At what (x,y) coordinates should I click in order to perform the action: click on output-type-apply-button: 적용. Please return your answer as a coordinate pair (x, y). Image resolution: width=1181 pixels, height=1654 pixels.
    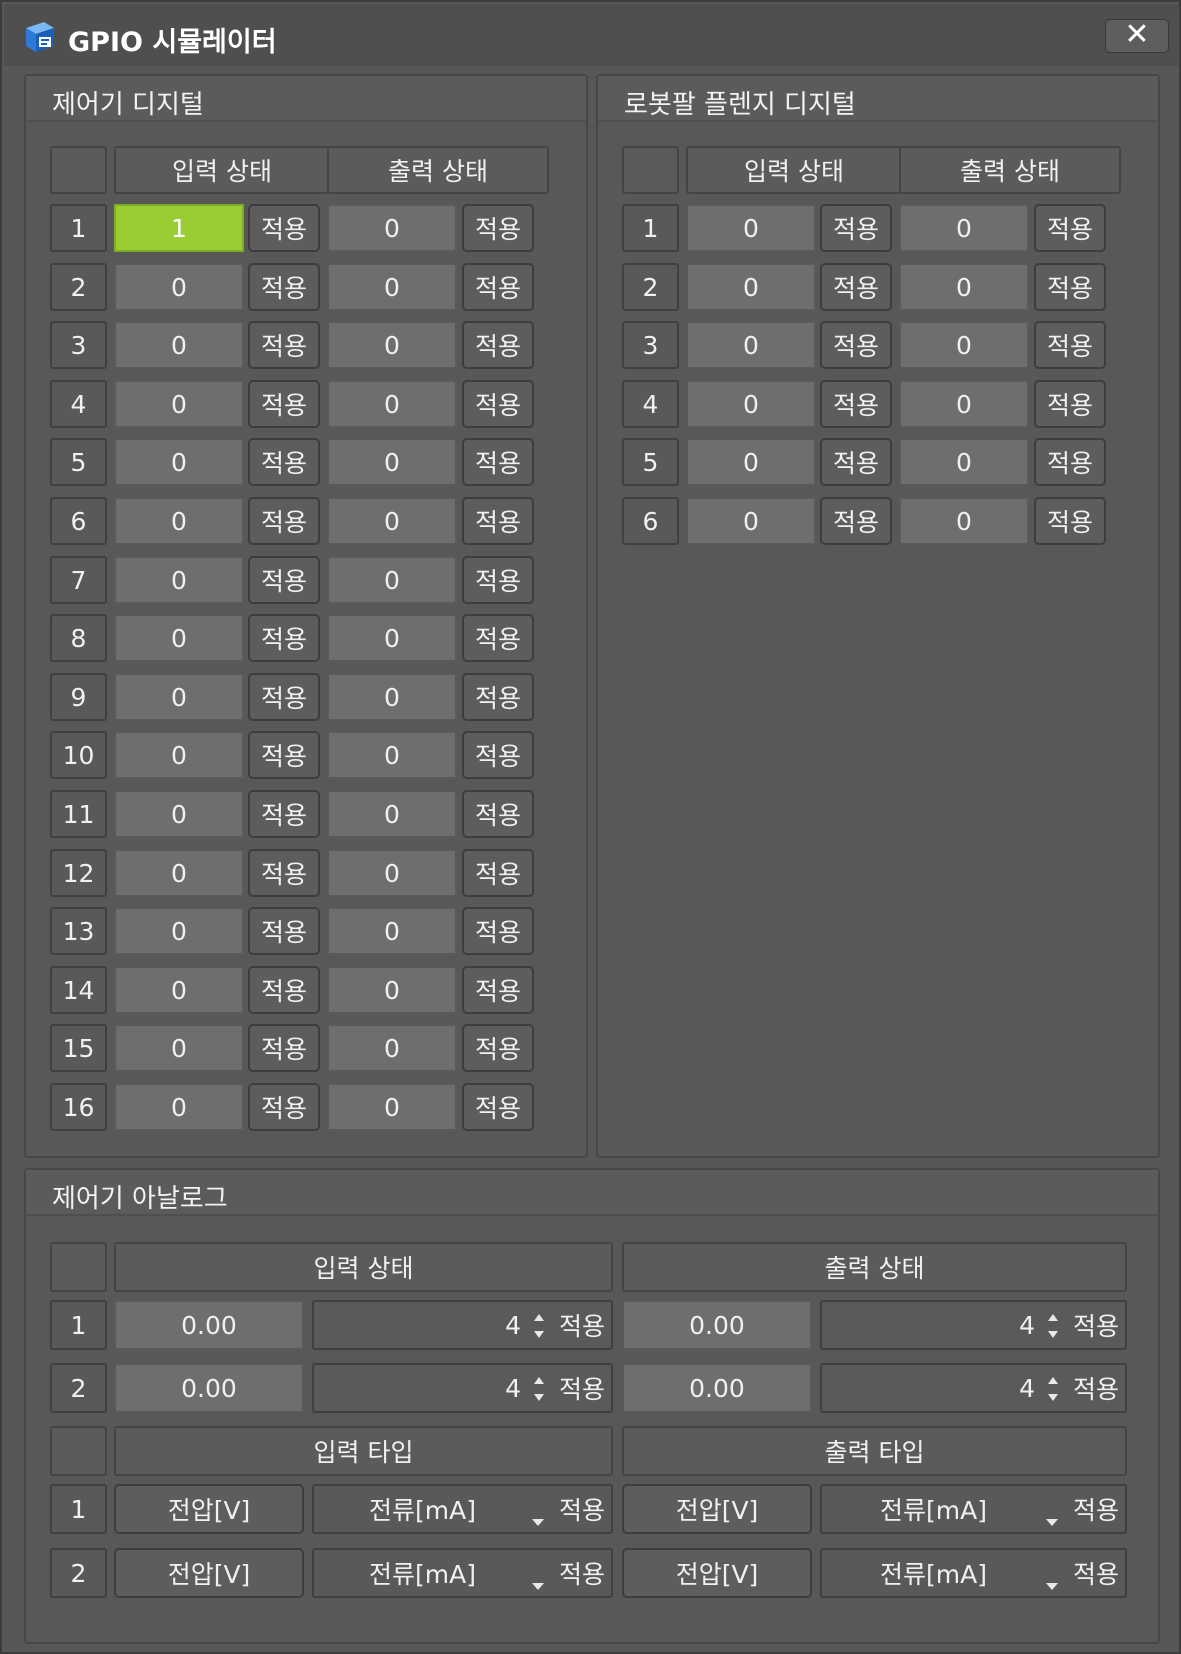
    Looking at the image, I should click on (1096, 1509).